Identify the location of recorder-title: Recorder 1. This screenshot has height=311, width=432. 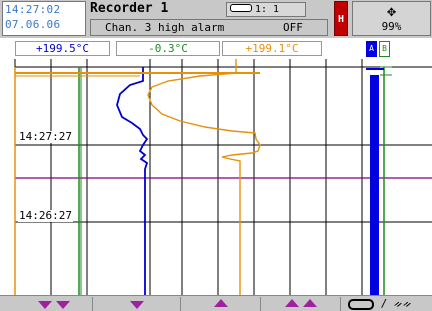
(129, 8).